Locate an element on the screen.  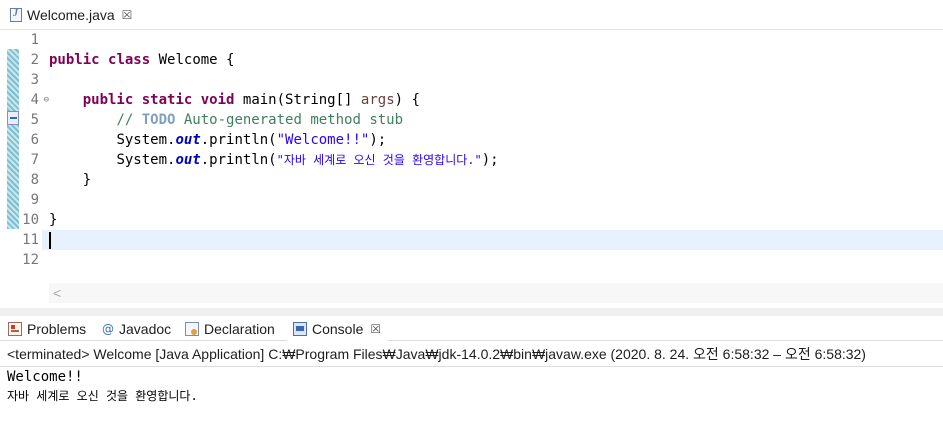
string-literal: "Welcome!!" is located at coordinates (323, 140).